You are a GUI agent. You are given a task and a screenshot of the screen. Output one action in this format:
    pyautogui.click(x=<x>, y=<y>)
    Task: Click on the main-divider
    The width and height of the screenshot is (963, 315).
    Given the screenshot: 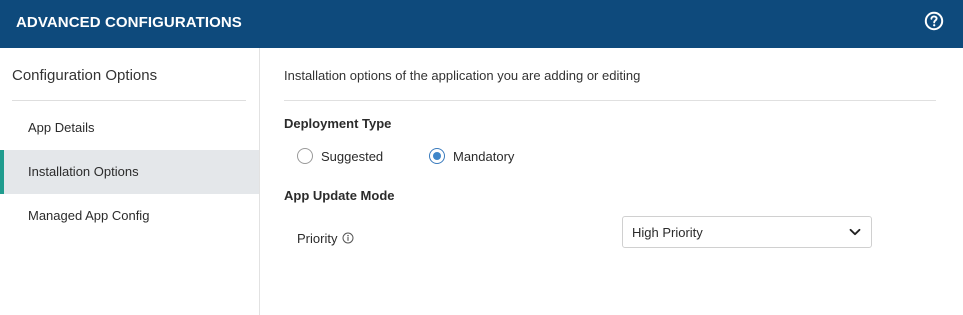 What is the action you would take?
    pyautogui.click(x=610, y=100)
    